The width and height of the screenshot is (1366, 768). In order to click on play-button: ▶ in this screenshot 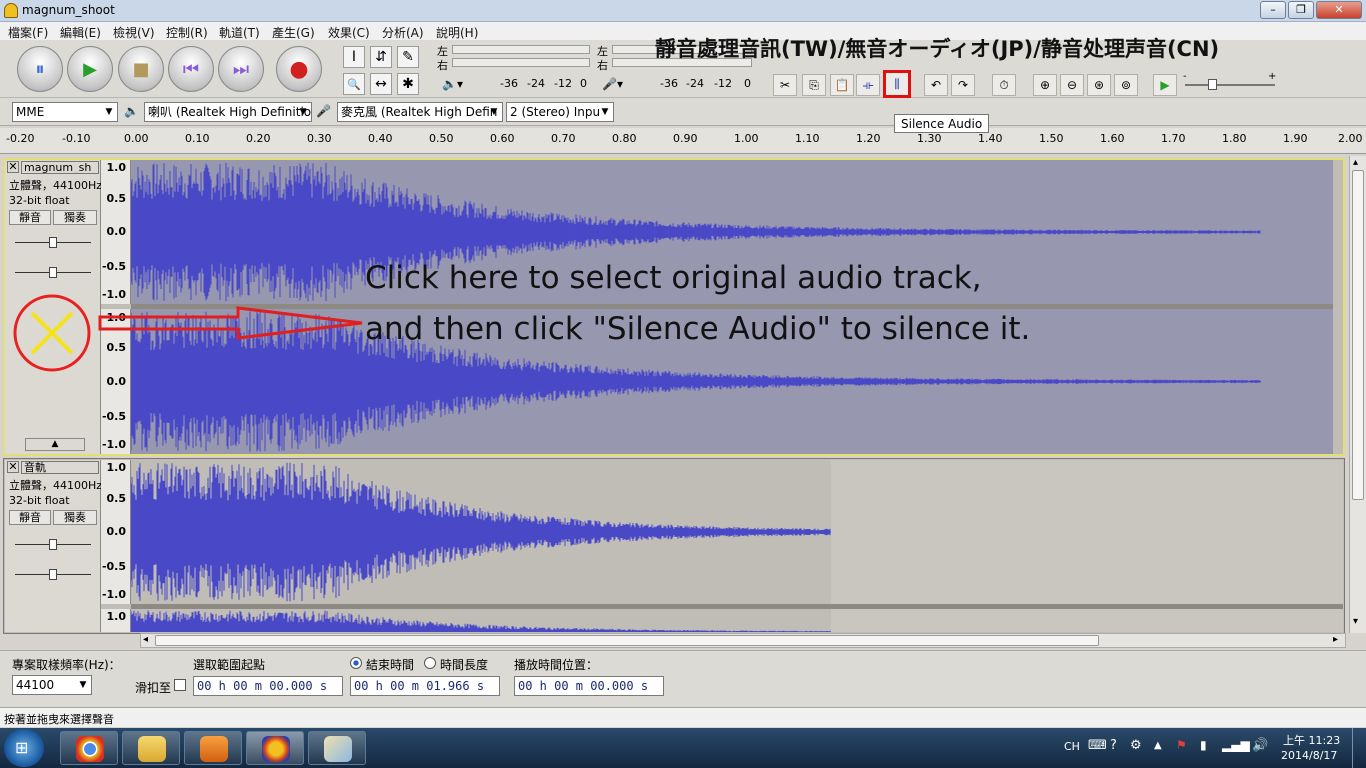, I will do `click(90, 69)`.